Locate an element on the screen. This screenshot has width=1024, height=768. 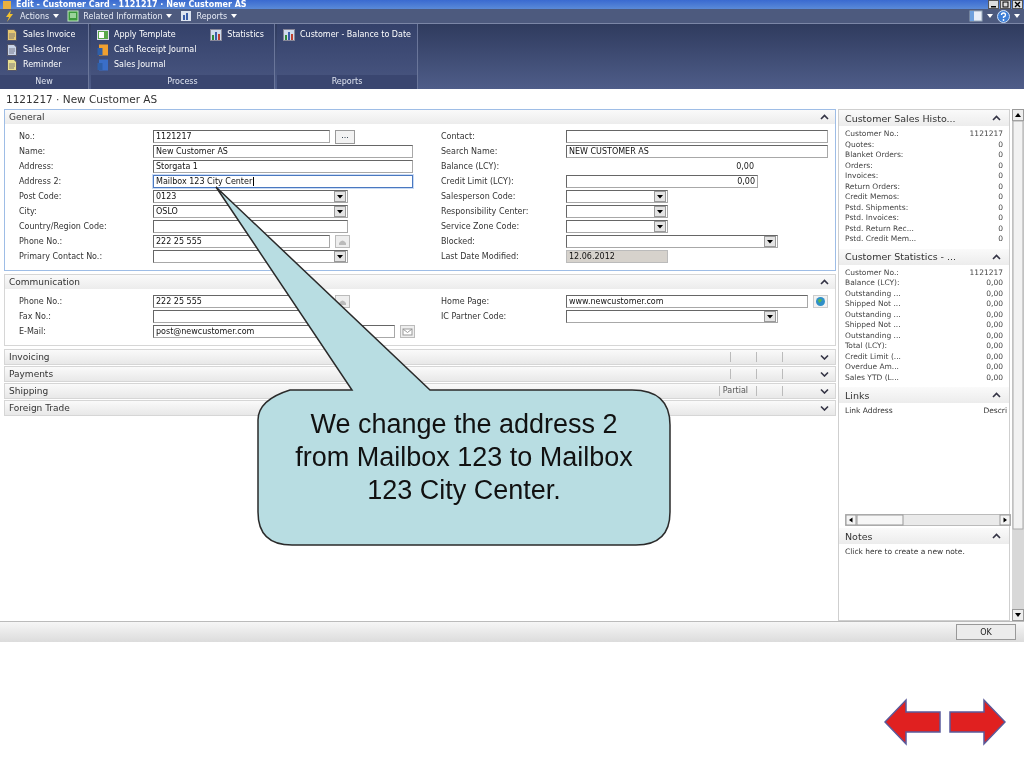
input-field: Mailbox 123 City Center is located at coordinates (283, 181).